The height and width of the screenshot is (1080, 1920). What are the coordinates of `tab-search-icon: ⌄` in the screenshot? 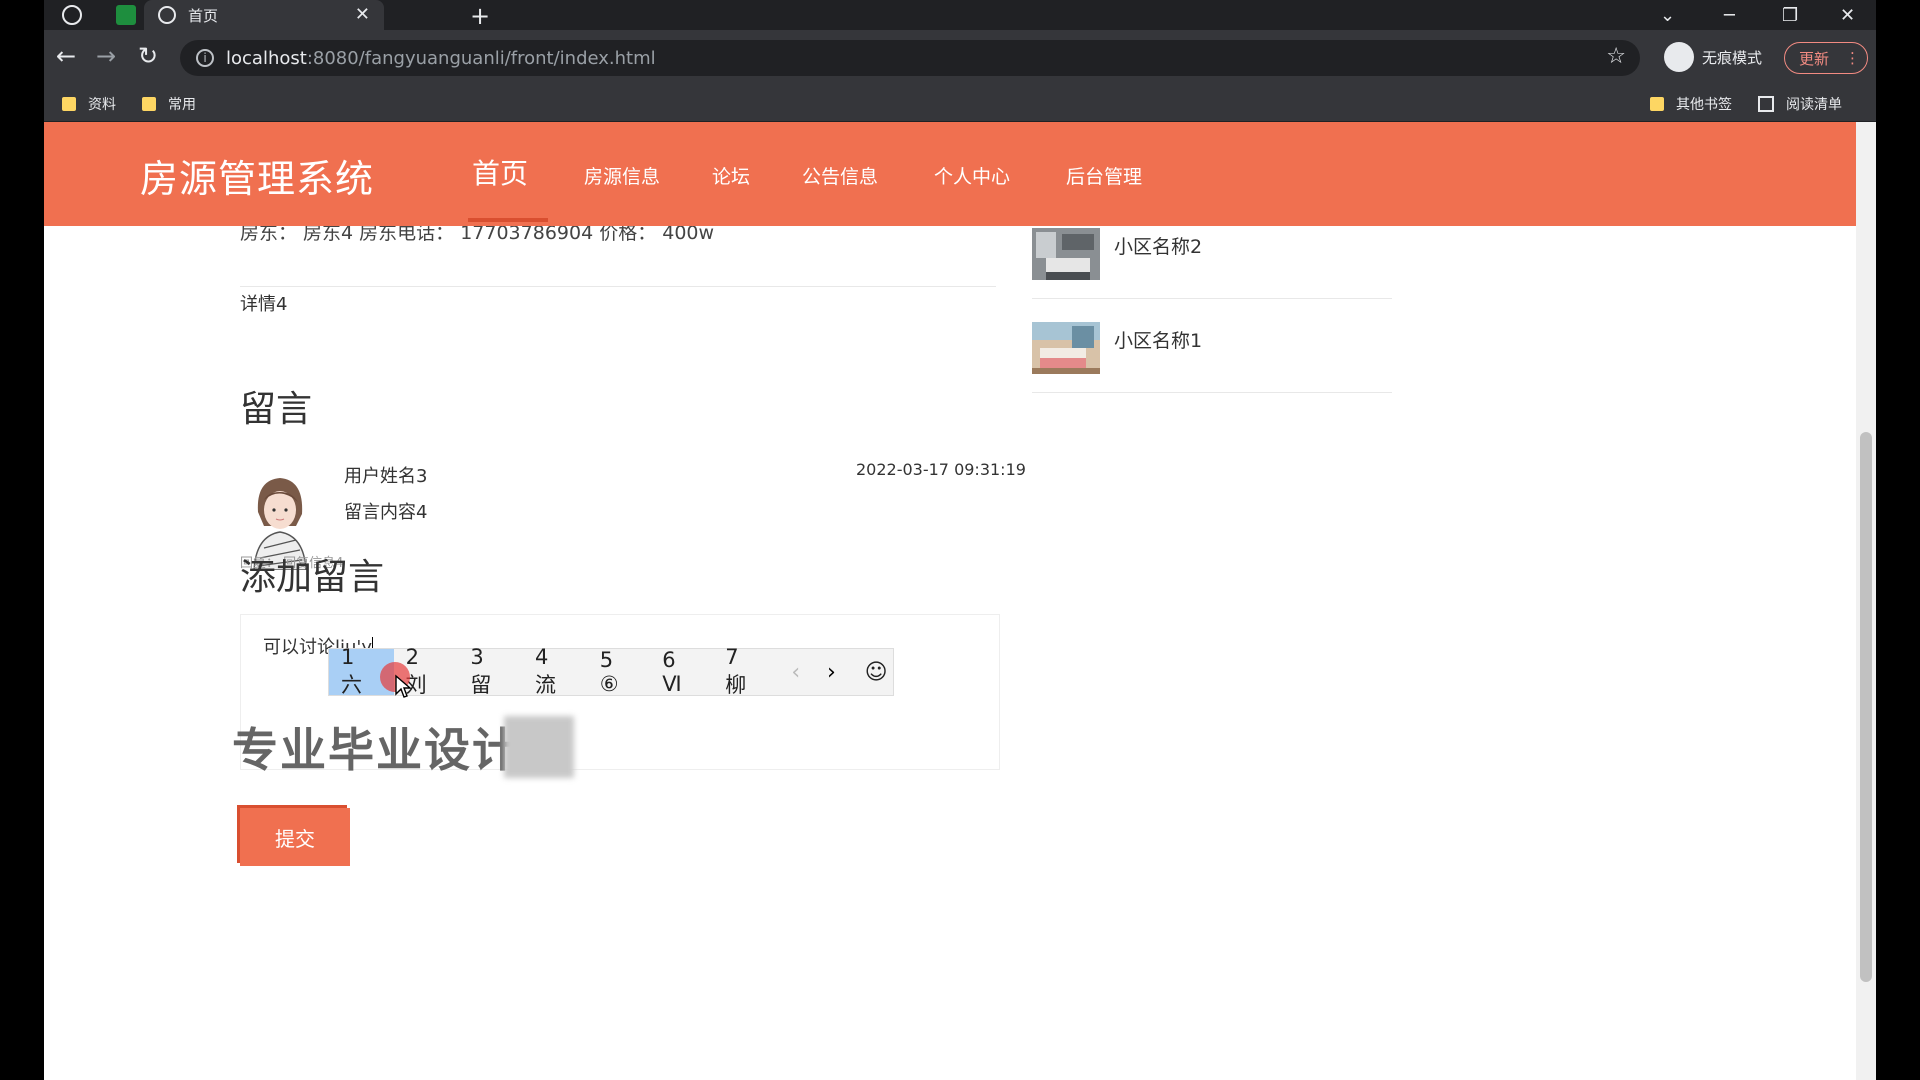 It's located at (1667, 15).